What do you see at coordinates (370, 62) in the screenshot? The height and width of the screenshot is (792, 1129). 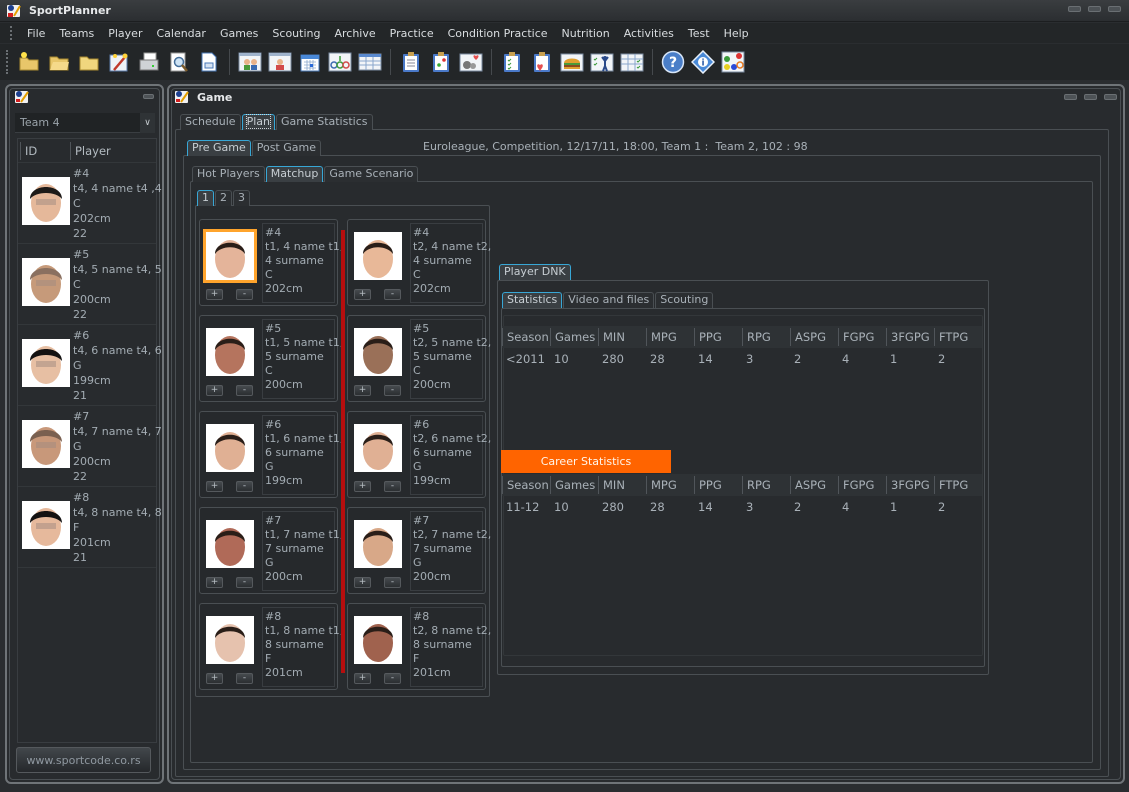 I see `table-button` at bounding box center [370, 62].